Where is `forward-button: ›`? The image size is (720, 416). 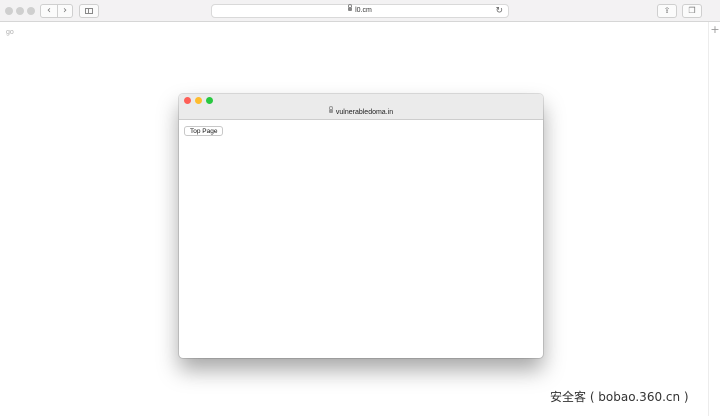 forward-button: › is located at coordinates (65, 11).